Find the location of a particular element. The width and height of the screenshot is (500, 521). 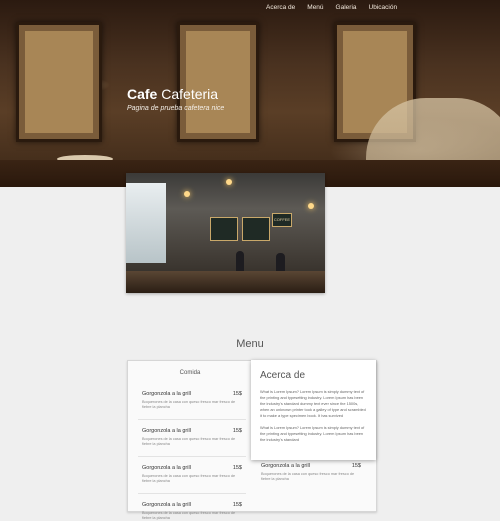

wall-frame-center is located at coordinates (218, 82).